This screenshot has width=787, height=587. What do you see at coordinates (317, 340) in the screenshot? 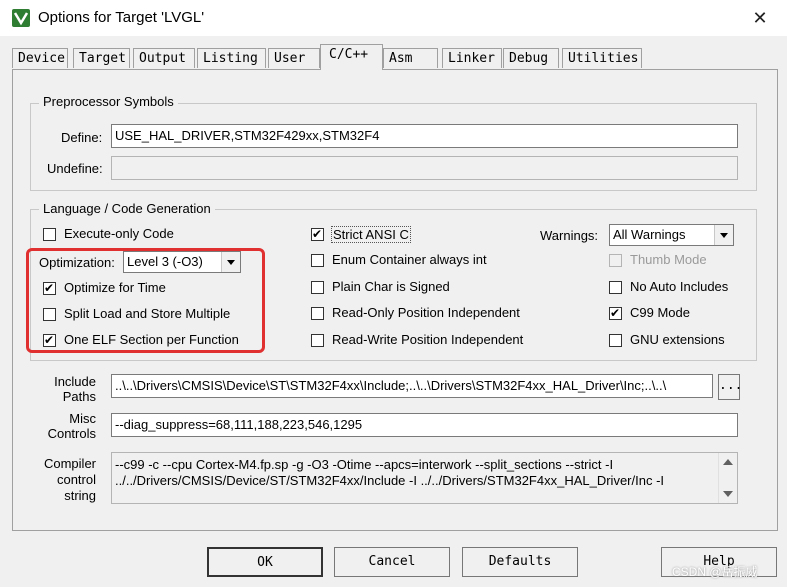
I see `rw-pi-checkbox` at bounding box center [317, 340].